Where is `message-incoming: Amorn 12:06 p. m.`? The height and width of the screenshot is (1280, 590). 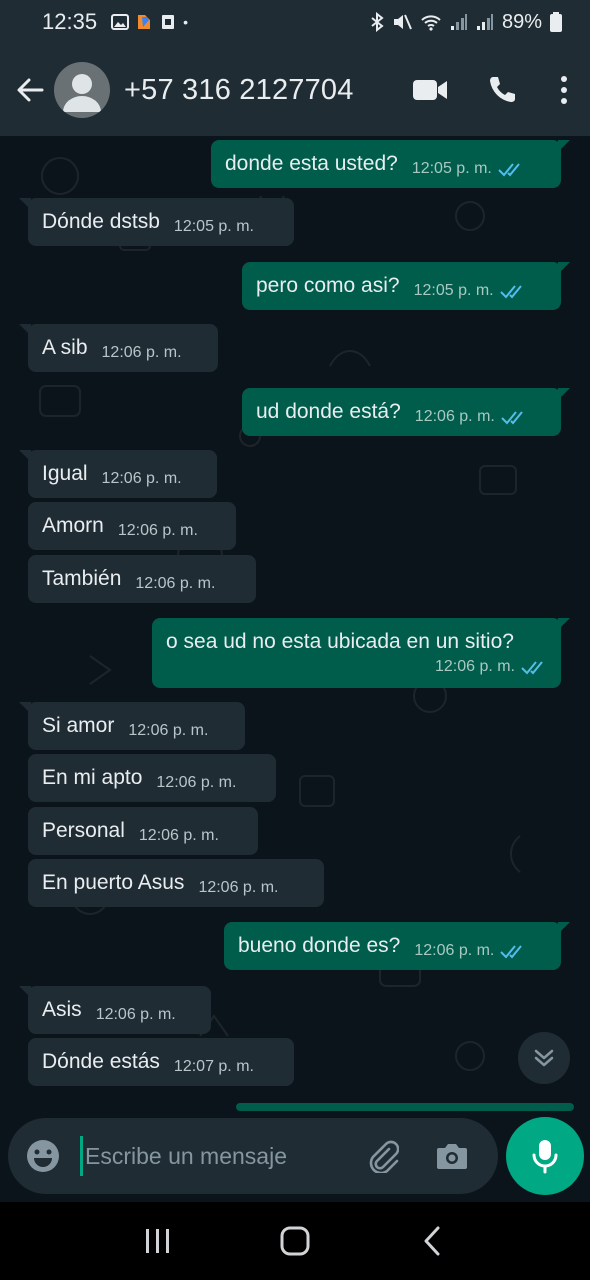 message-incoming: Amorn 12:06 p. m. is located at coordinates (132, 526).